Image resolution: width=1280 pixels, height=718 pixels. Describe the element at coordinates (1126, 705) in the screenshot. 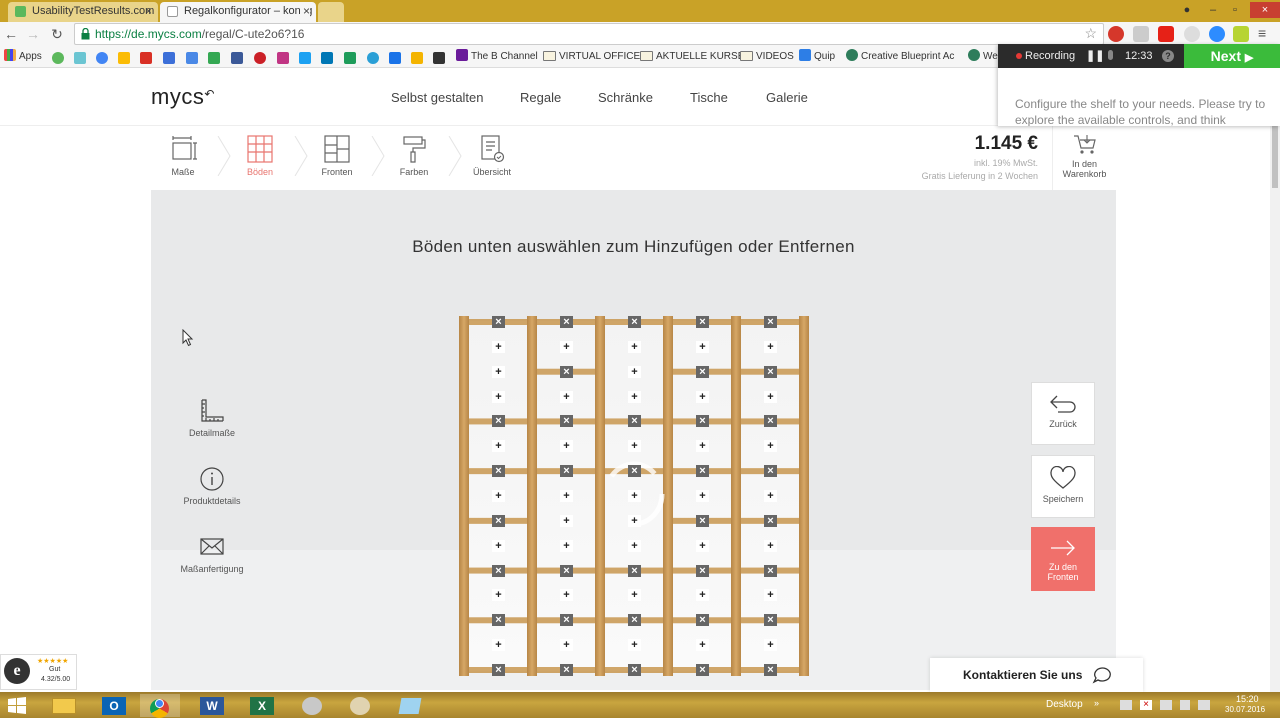

I see `network-icon` at that location.